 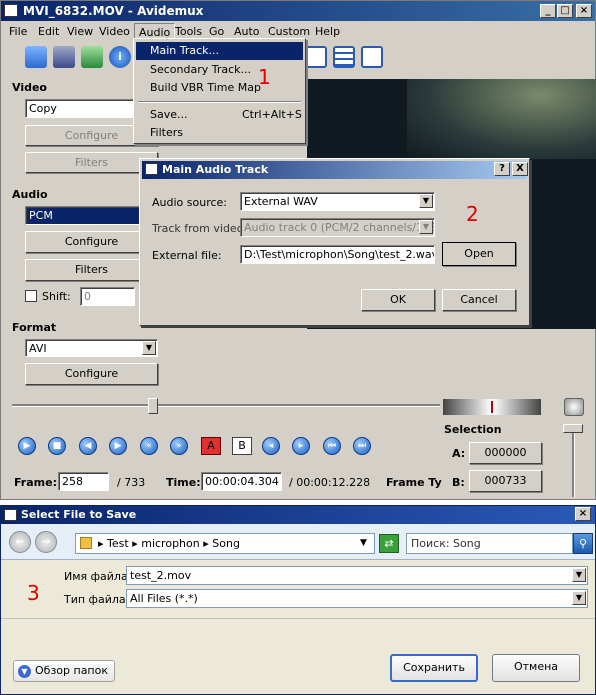 What do you see at coordinates (398, 300) in the screenshot?
I see `ok-button: OK` at bounding box center [398, 300].